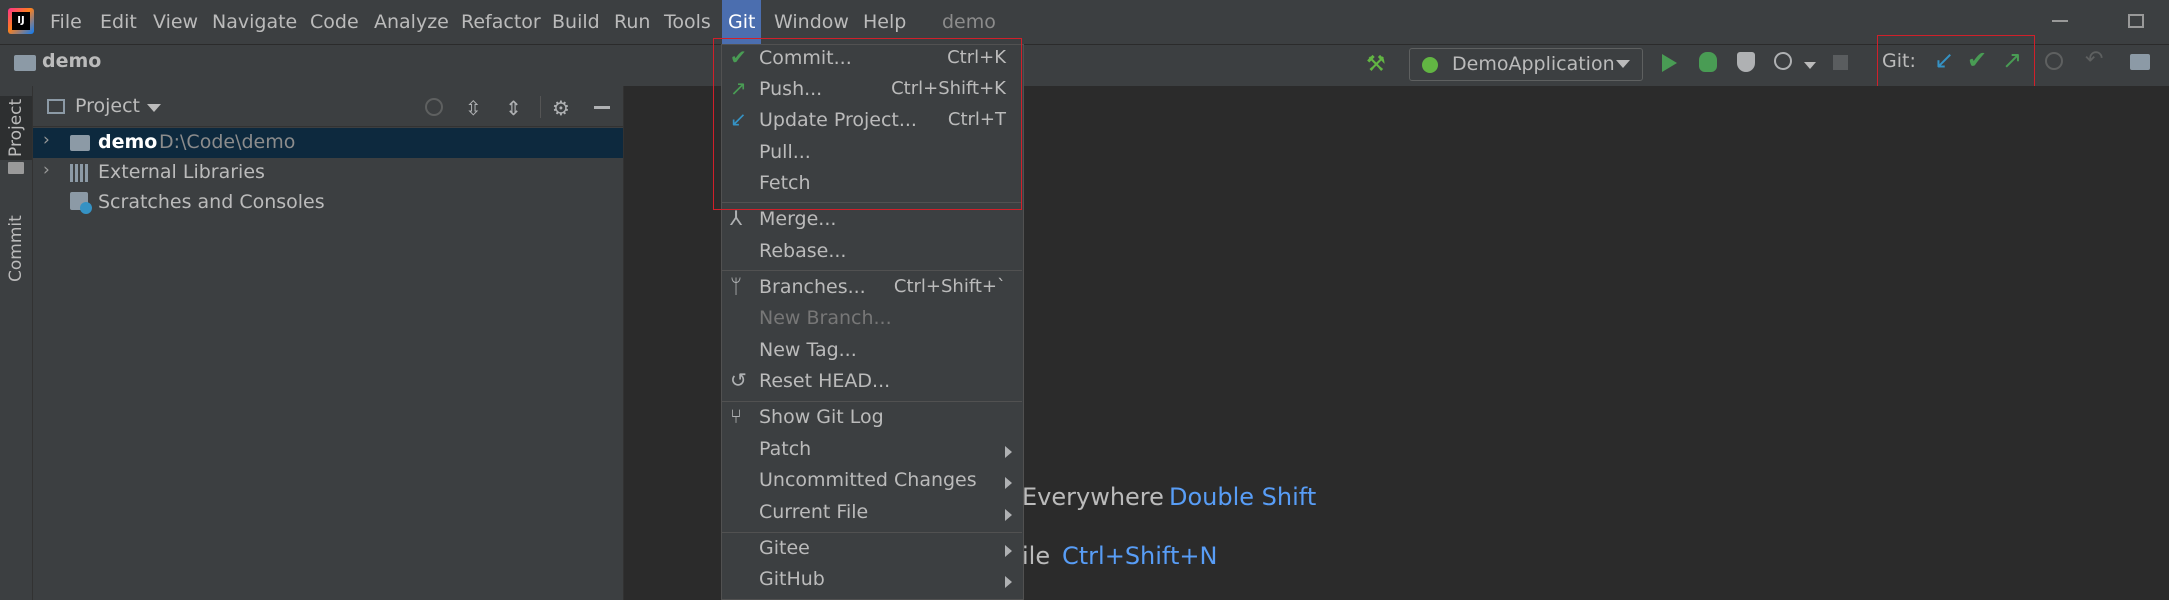 The image size is (2169, 600). What do you see at coordinates (16, 128) in the screenshot?
I see `tab-project: Project` at bounding box center [16, 128].